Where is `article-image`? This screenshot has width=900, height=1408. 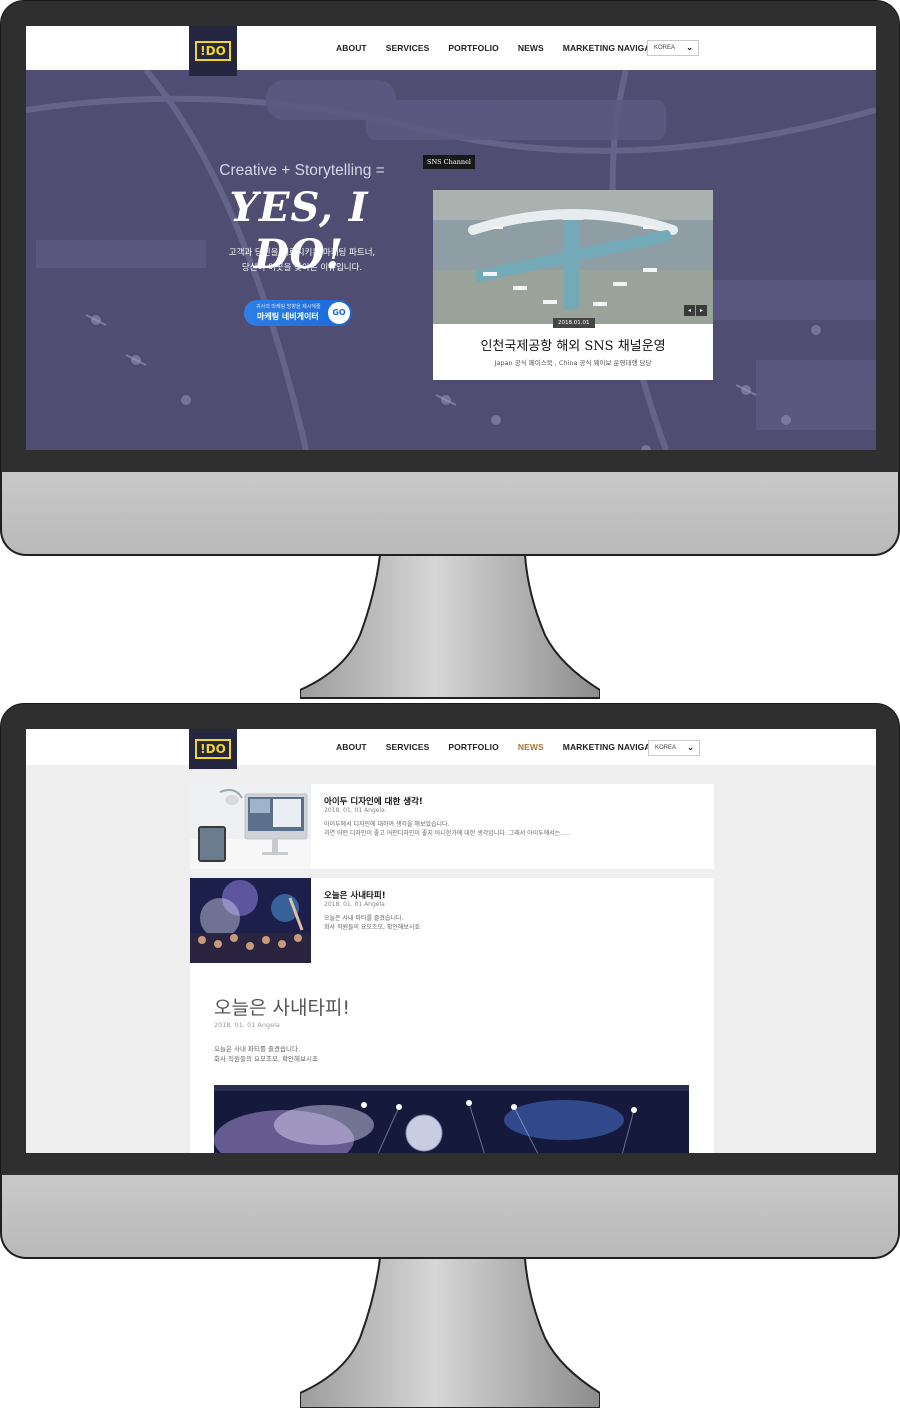 article-image is located at coordinates (451, 1119).